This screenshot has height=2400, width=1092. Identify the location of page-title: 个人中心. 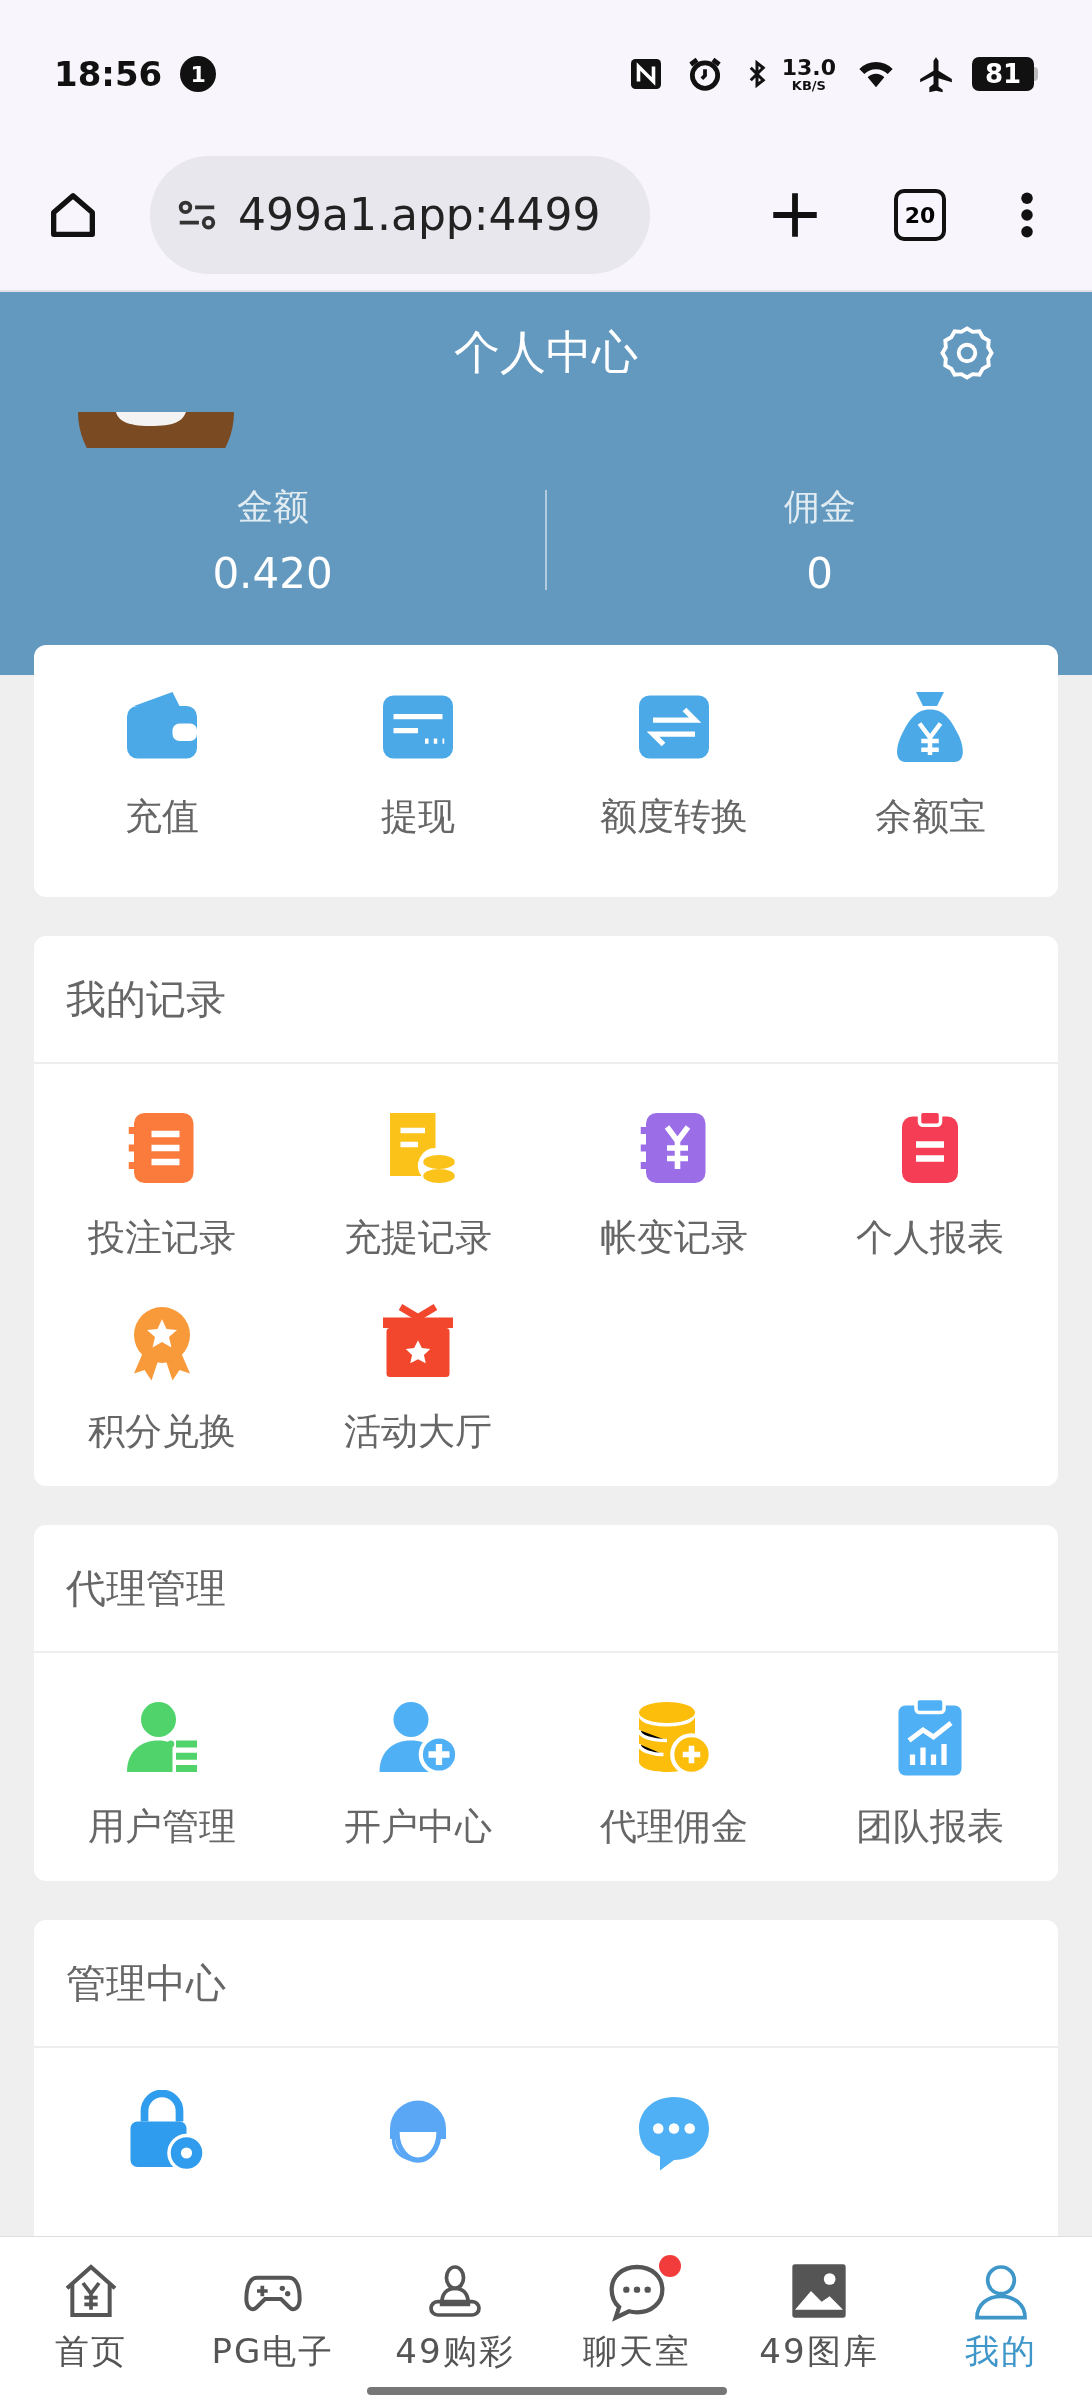
(546, 352).